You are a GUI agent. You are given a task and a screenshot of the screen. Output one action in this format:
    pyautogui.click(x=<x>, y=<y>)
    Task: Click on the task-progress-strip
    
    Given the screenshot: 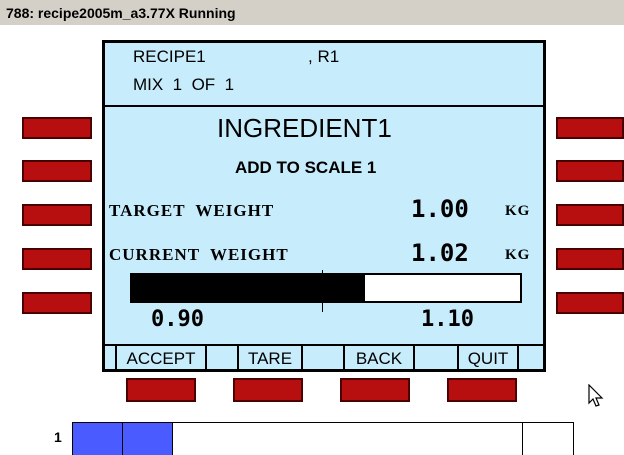 What is the action you would take?
    pyautogui.click(x=323, y=438)
    